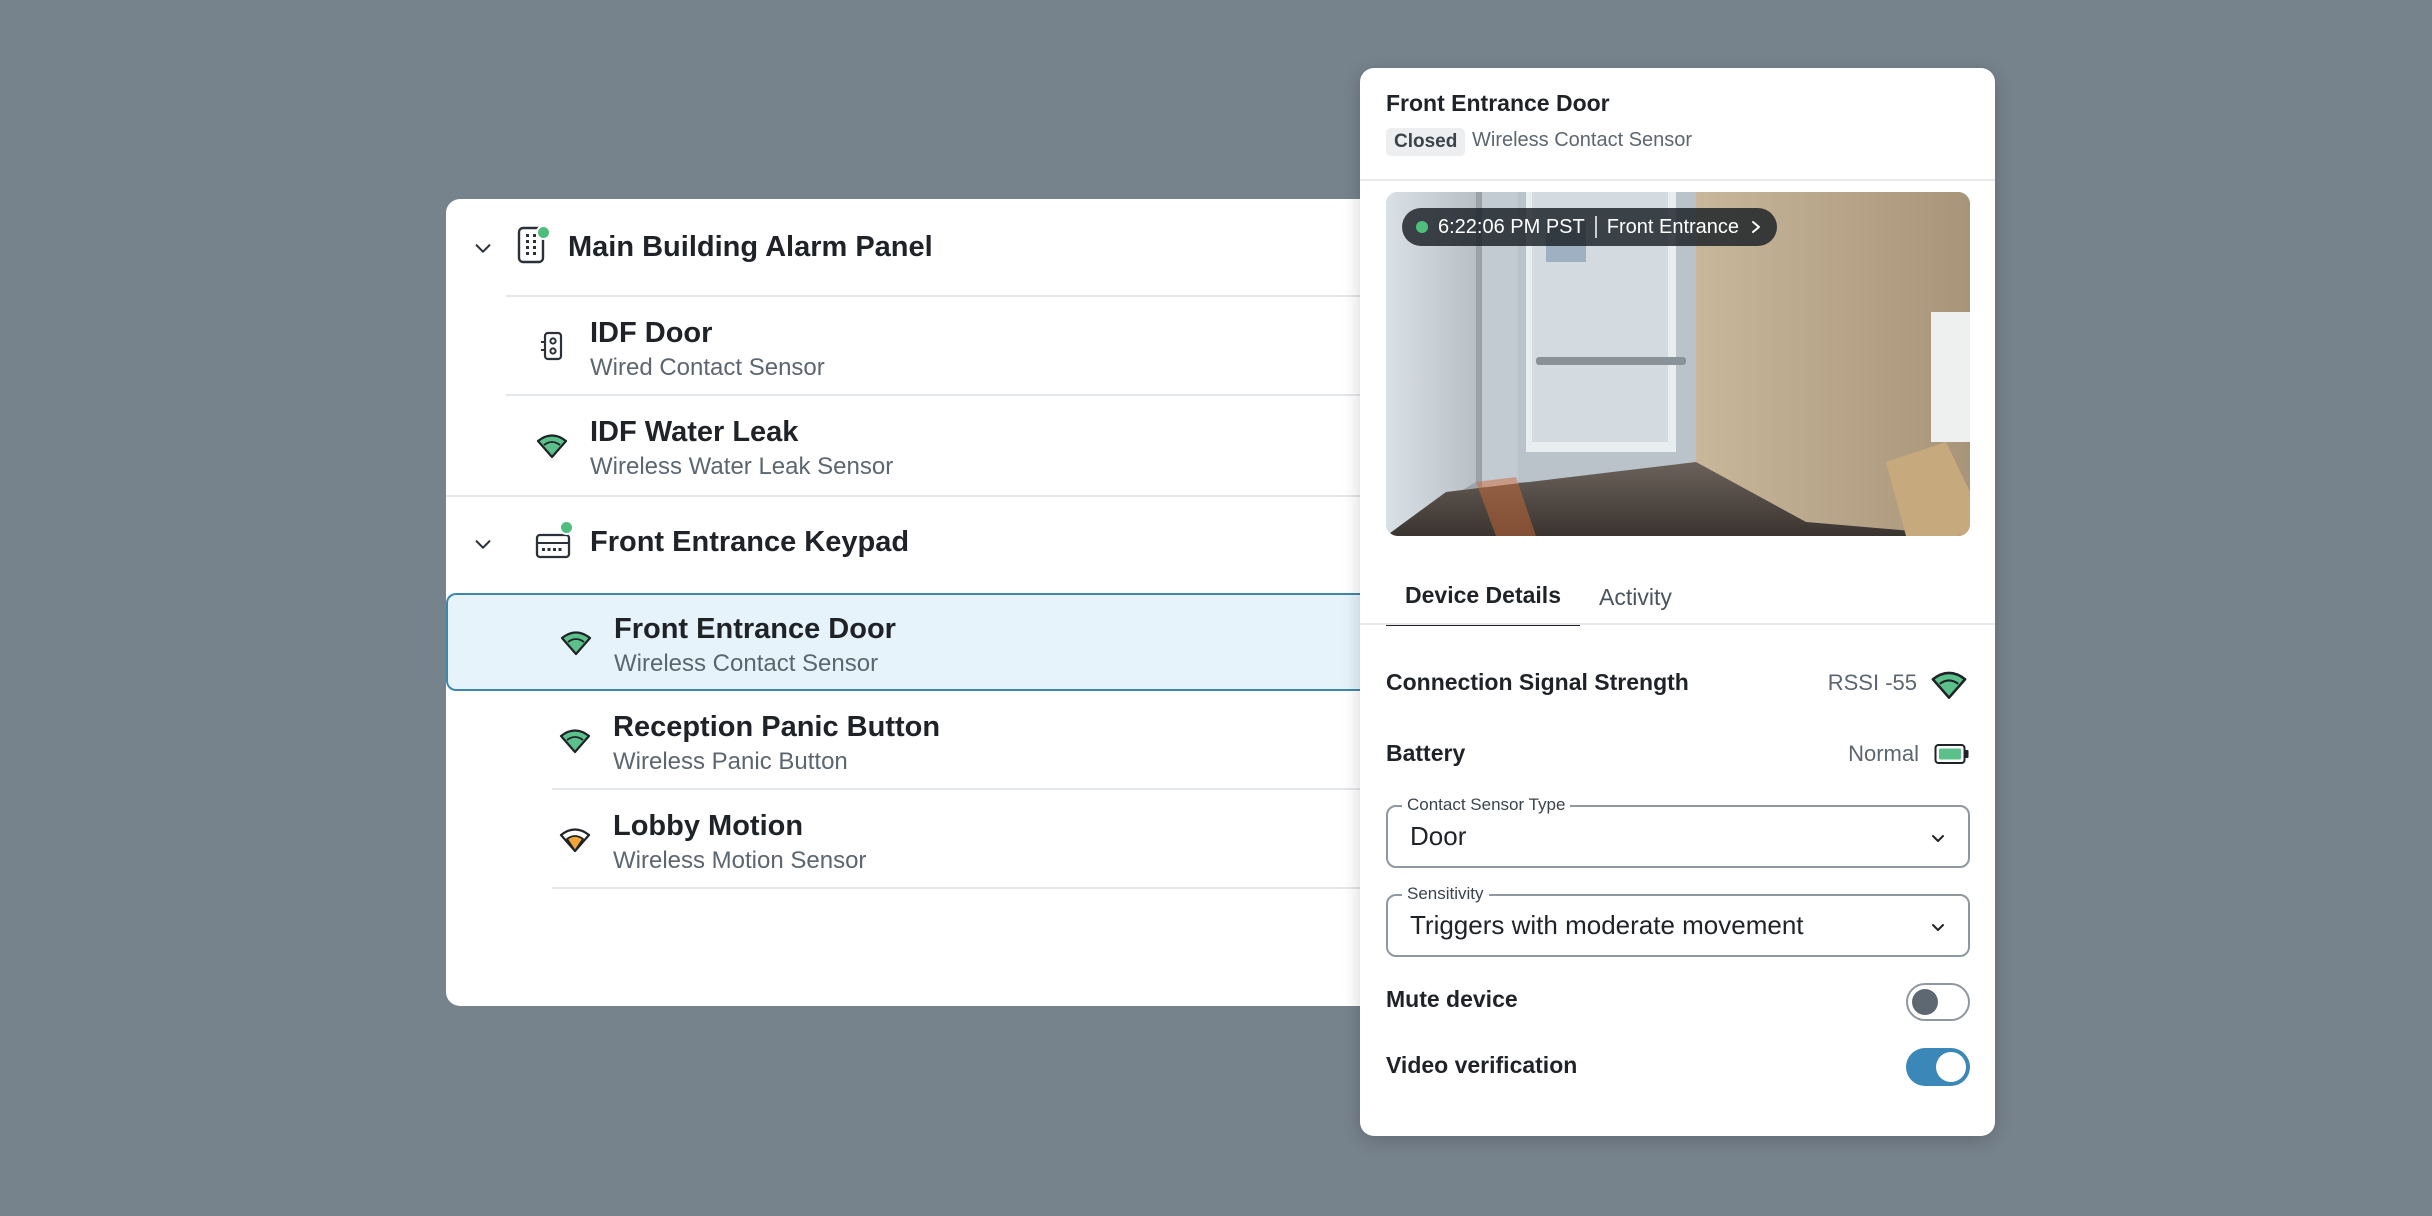 Image resolution: width=2432 pixels, height=1216 pixels. What do you see at coordinates (1678, 831) in the screenshot?
I see `contact-sensor-type-select: Contact Sensor Type Door` at bounding box center [1678, 831].